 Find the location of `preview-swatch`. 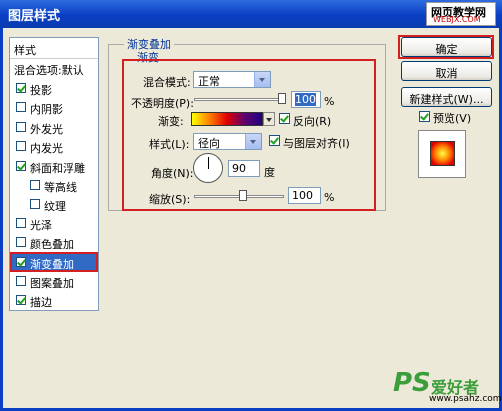

preview-swatch is located at coordinates (442, 153).